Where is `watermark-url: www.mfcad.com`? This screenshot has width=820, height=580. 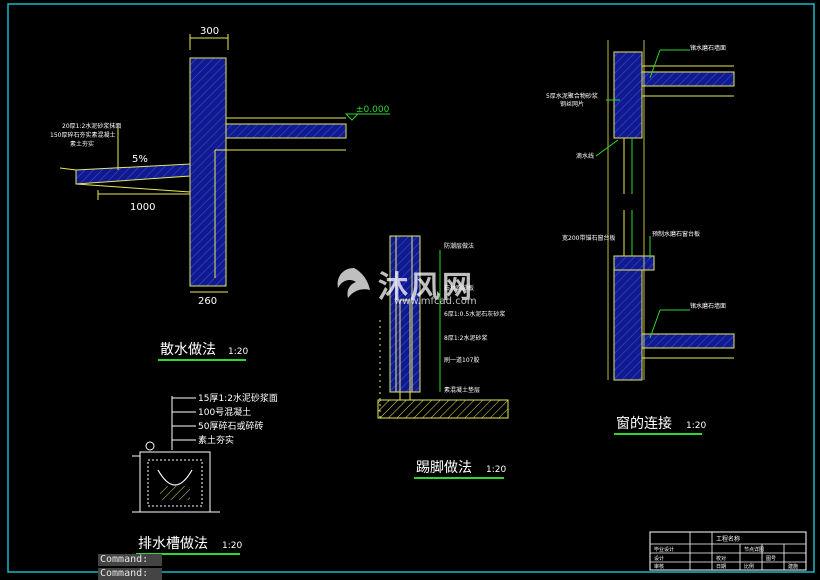
watermark-url: www.mfcad.com is located at coordinates (435, 301).